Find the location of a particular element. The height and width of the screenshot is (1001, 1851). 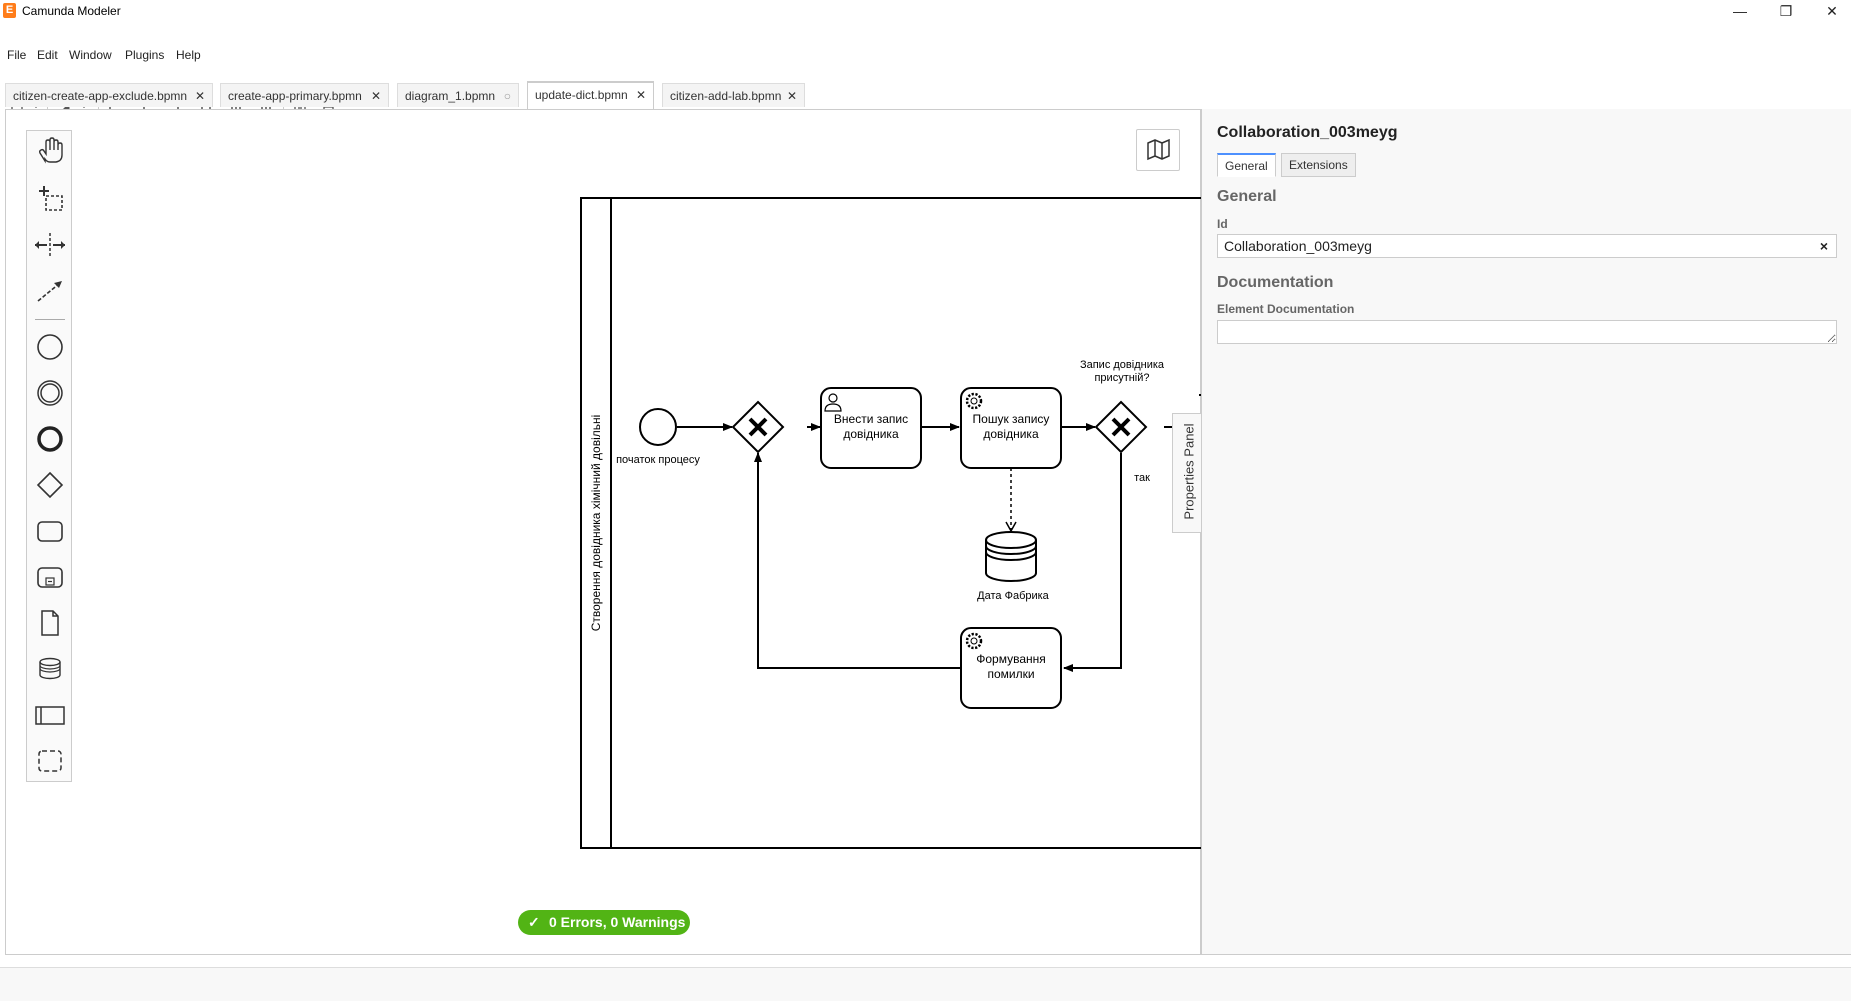

properties-panel-toggle: Properties Panel is located at coordinates (1187, 473).